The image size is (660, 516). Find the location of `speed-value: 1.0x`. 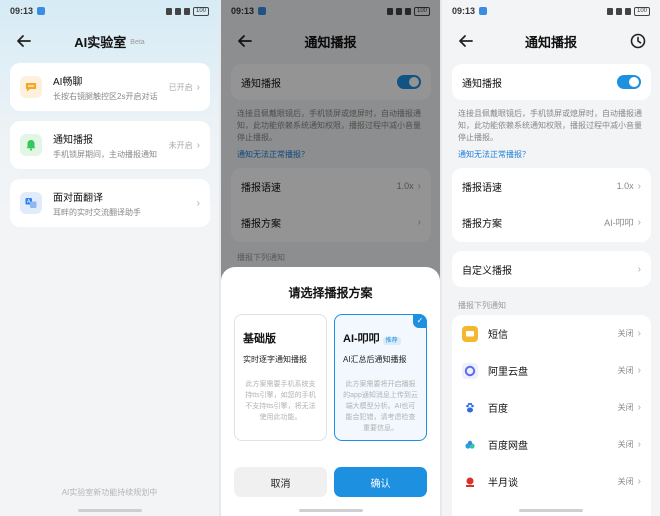

speed-value: 1.0x is located at coordinates (625, 186).